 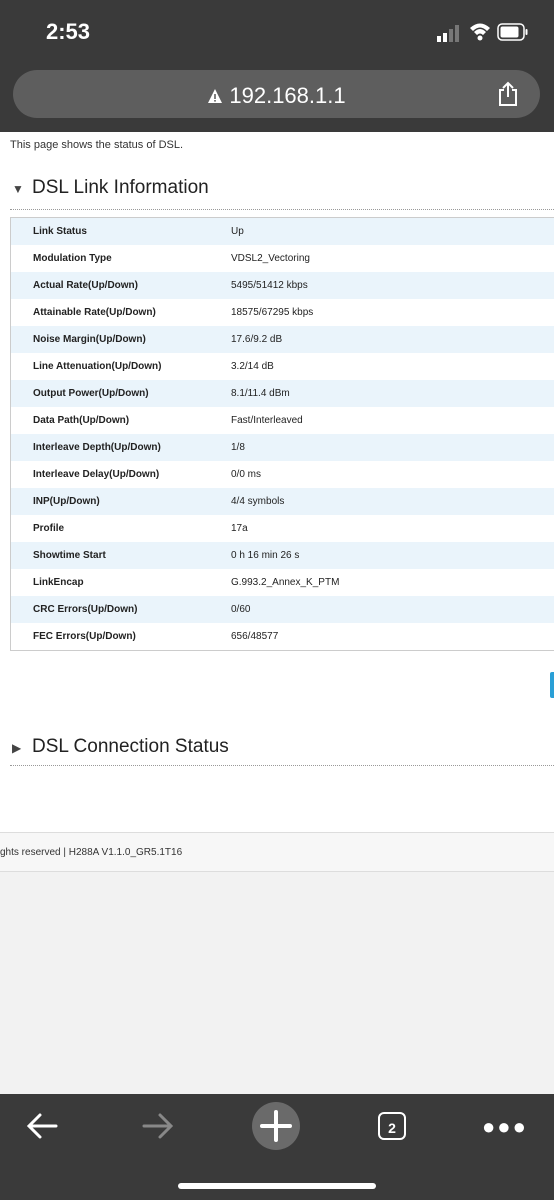 I want to click on tab-switcher-button: 2, so click(x=392, y=1126).